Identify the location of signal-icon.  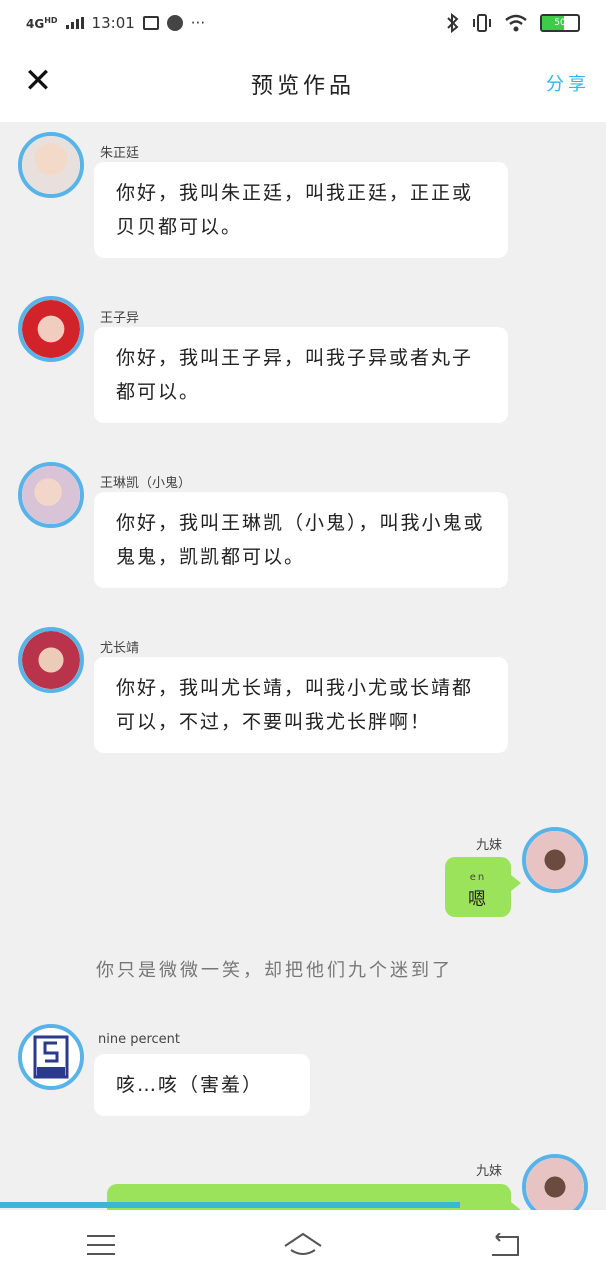
(74, 23).